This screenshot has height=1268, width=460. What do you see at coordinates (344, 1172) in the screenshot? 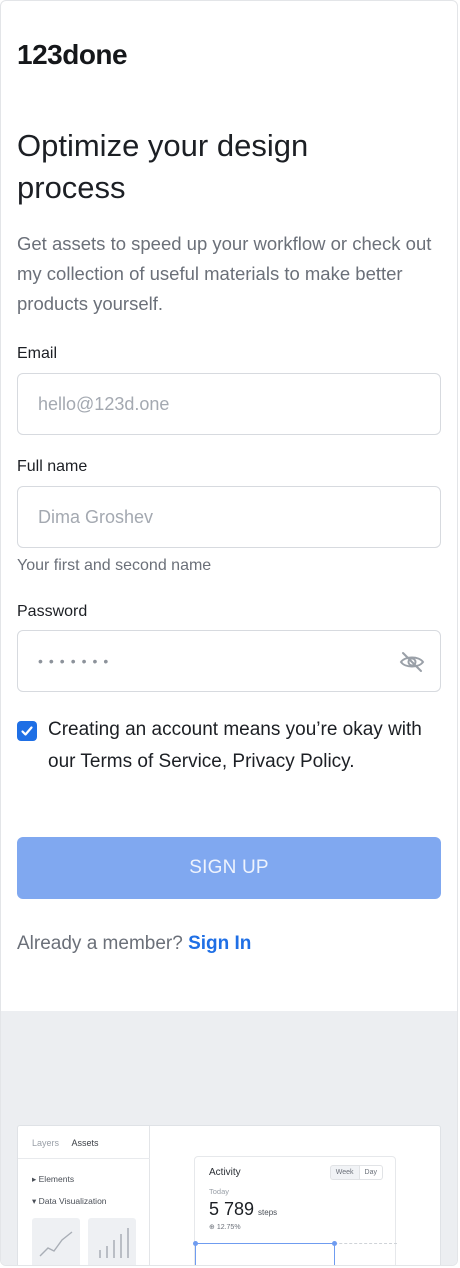
I see `toggle-week: Week` at bounding box center [344, 1172].